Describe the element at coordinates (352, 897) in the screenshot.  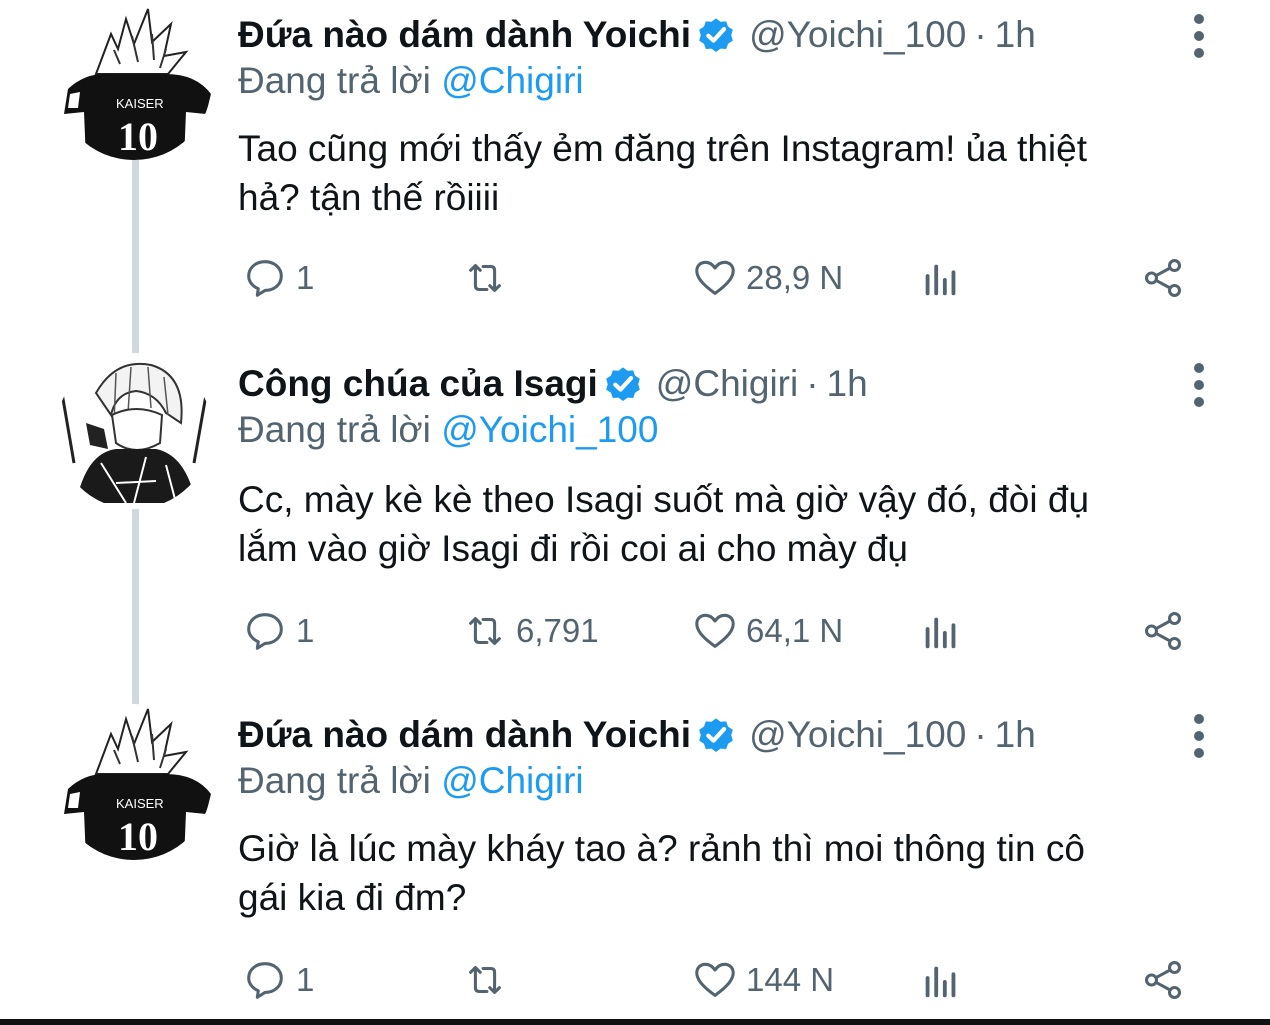
I see `tweet-text-line: gái kia đi đm?` at that location.